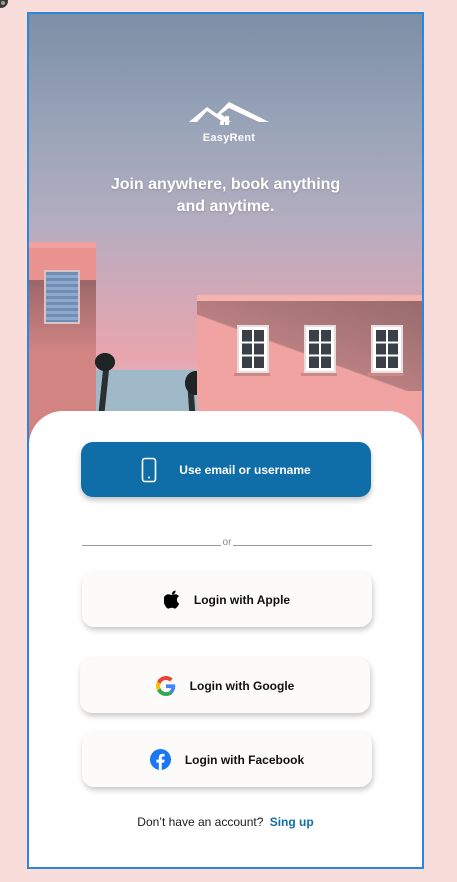 The width and height of the screenshot is (457, 882). What do you see at coordinates (242, 599) in the screenshot?
I see `apple-login-label: Login with Apple` at bounding box center [242, 599].